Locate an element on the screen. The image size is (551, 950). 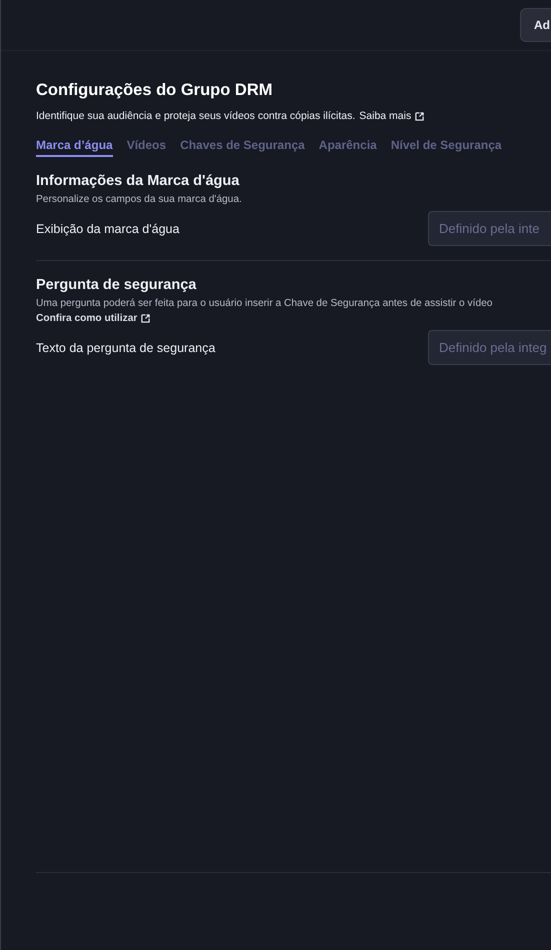
tab: Marca d’água is located at coordinates (74, 147).